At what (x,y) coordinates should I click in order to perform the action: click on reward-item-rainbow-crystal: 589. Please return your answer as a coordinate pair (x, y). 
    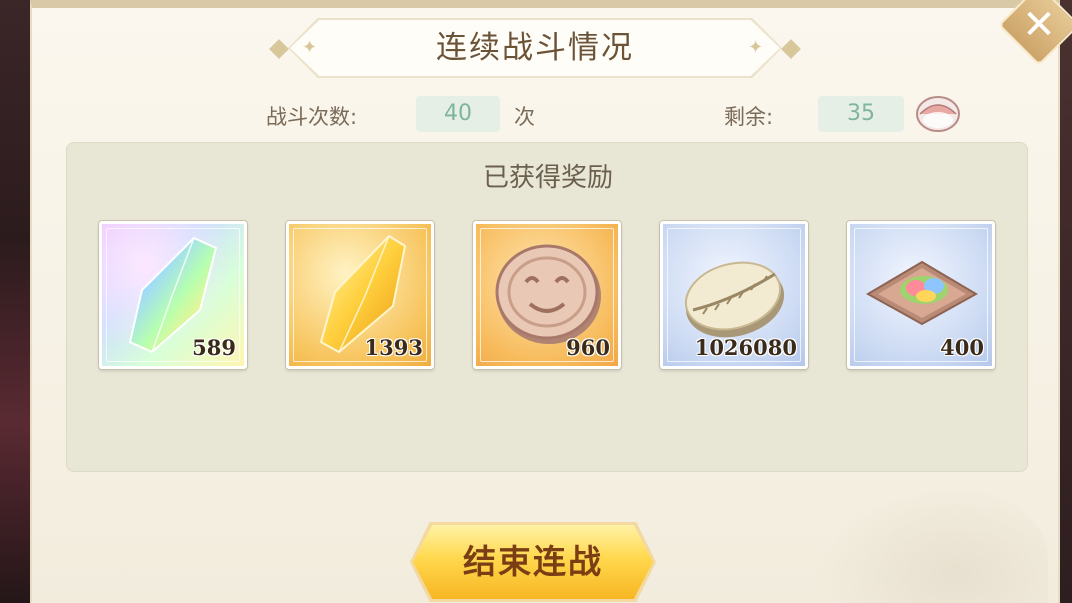
    Looking at the image, I should click on (173, 295).